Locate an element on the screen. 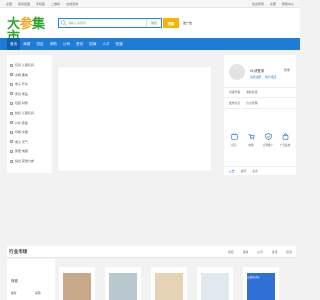 This screenshot has height=300, width=320. register-link: 免费注册 is located at coordinates (255, 77).